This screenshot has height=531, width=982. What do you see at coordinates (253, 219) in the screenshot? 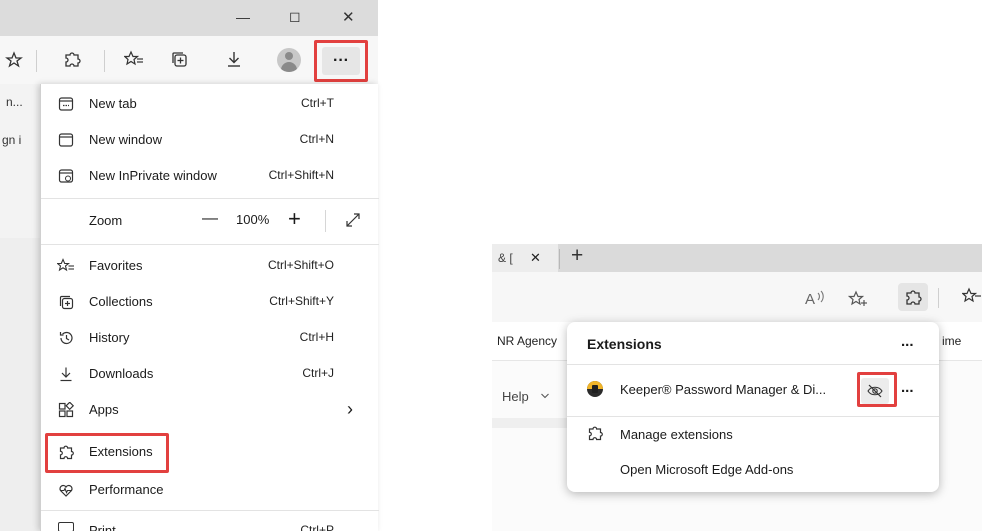
I see `zoom-value: 100%` at bounding box center [253, 219].